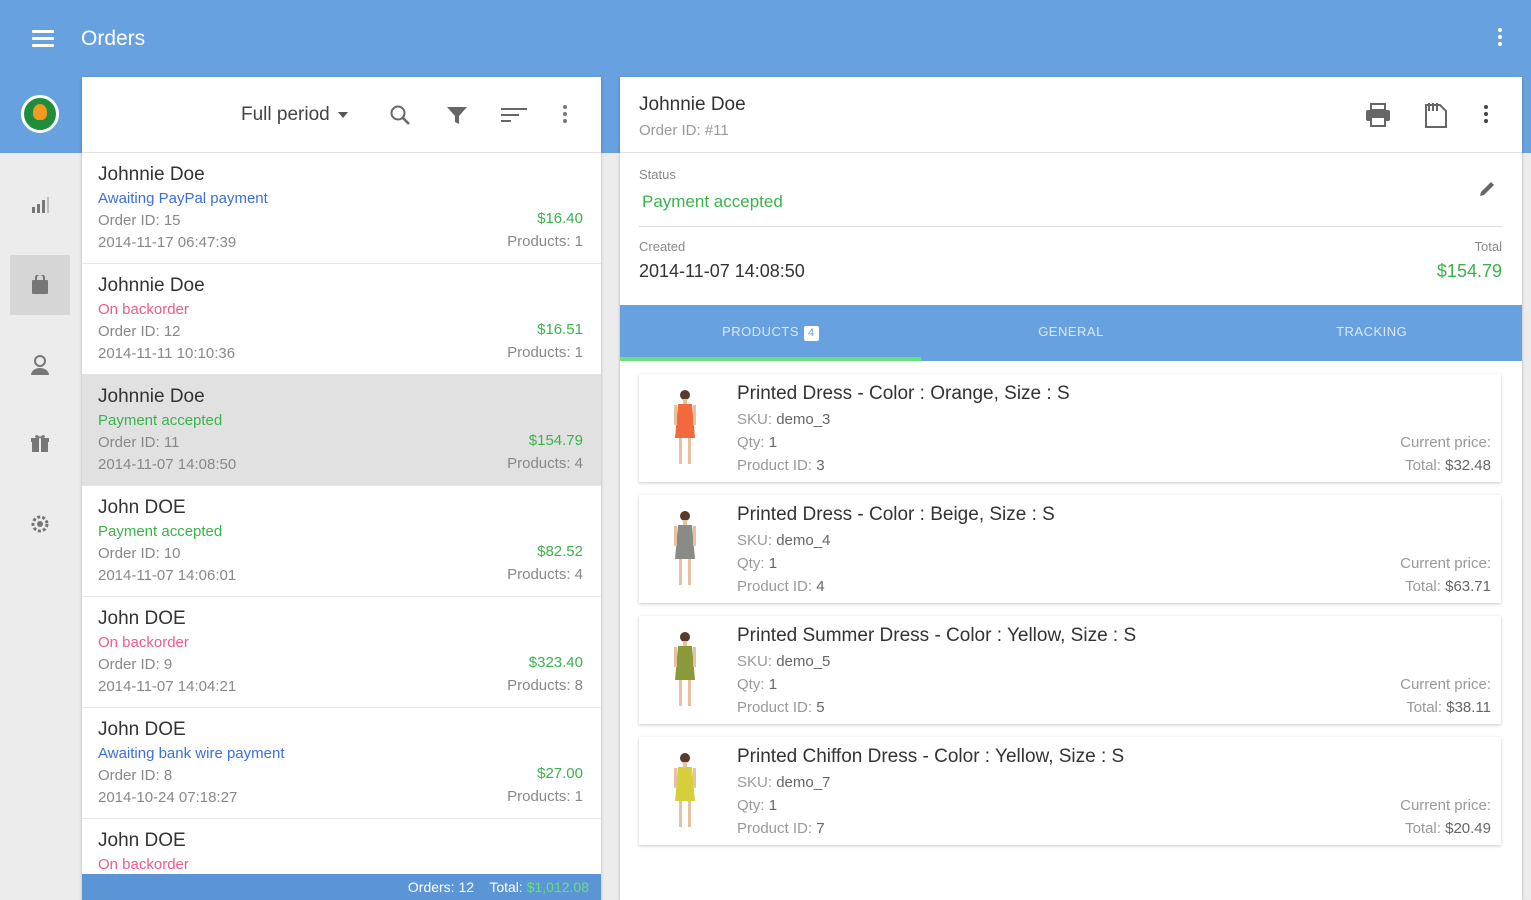 This screenshot has height=900, width=1531. Describe the element at coordinates (135, 664) in the screenshot. I see `order-id: Order ID: 9` at that location.